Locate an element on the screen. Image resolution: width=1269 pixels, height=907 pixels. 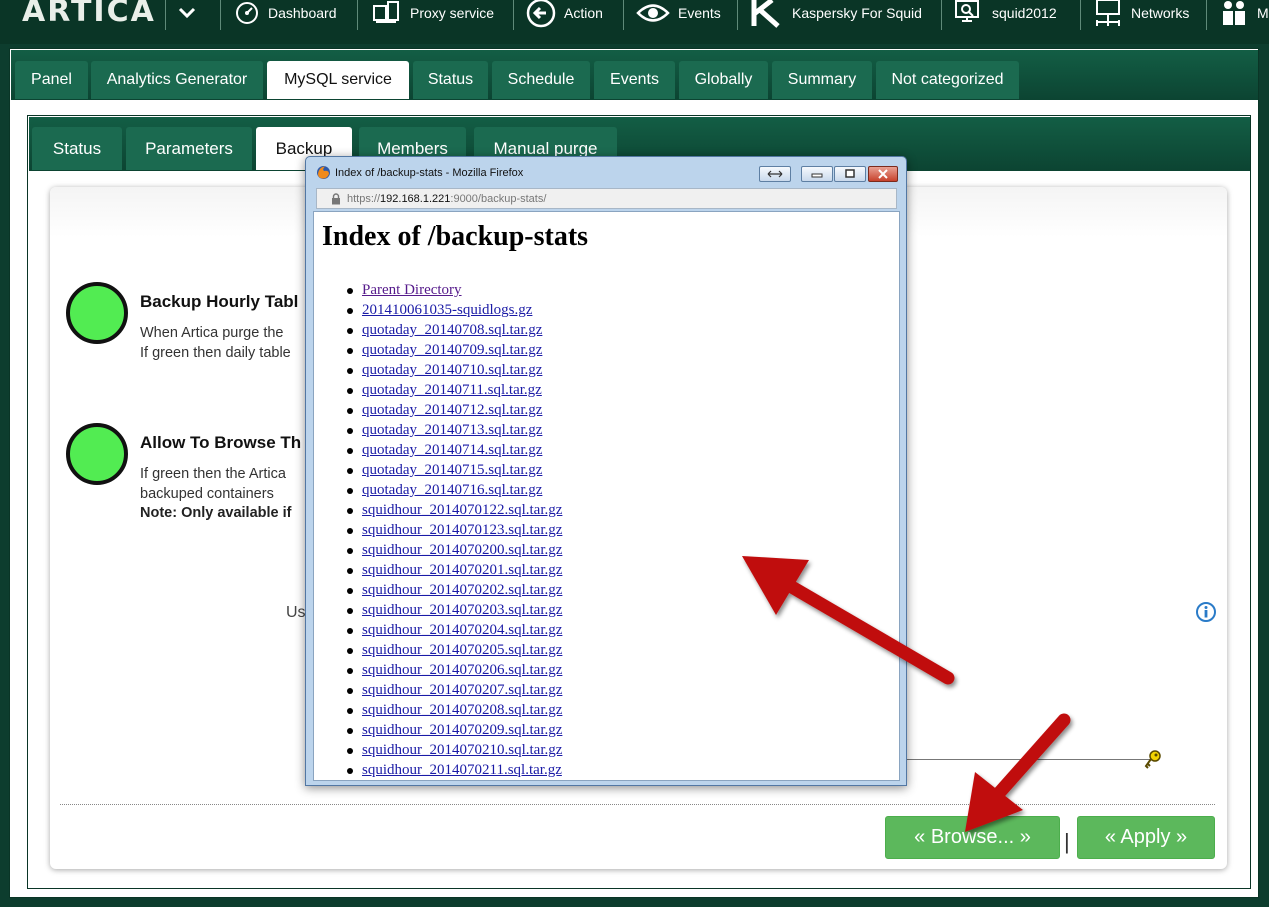
maximize-button is located at coordinates (850, 174).